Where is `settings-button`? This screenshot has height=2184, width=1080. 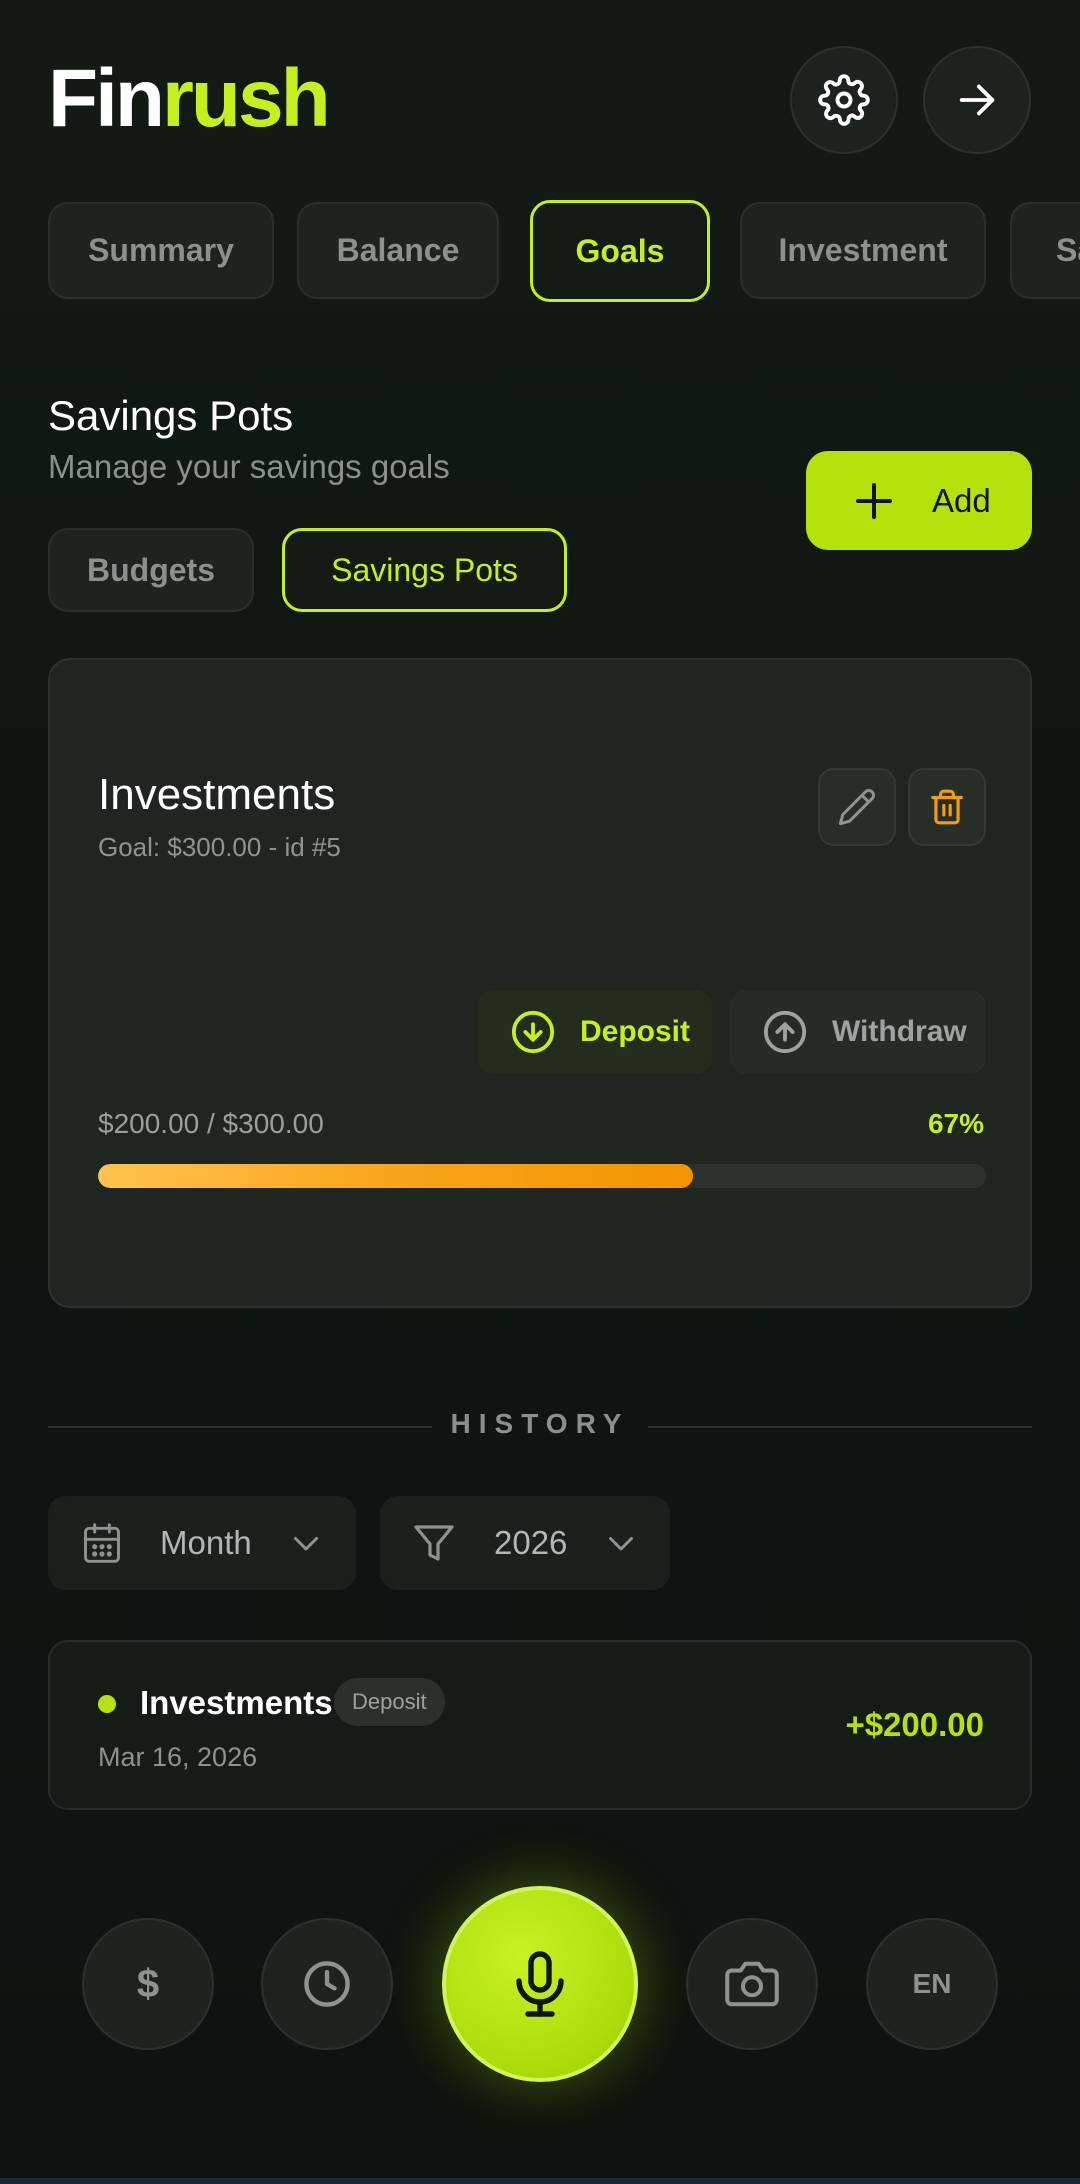
settings-button is located at coordinates (844, 100).